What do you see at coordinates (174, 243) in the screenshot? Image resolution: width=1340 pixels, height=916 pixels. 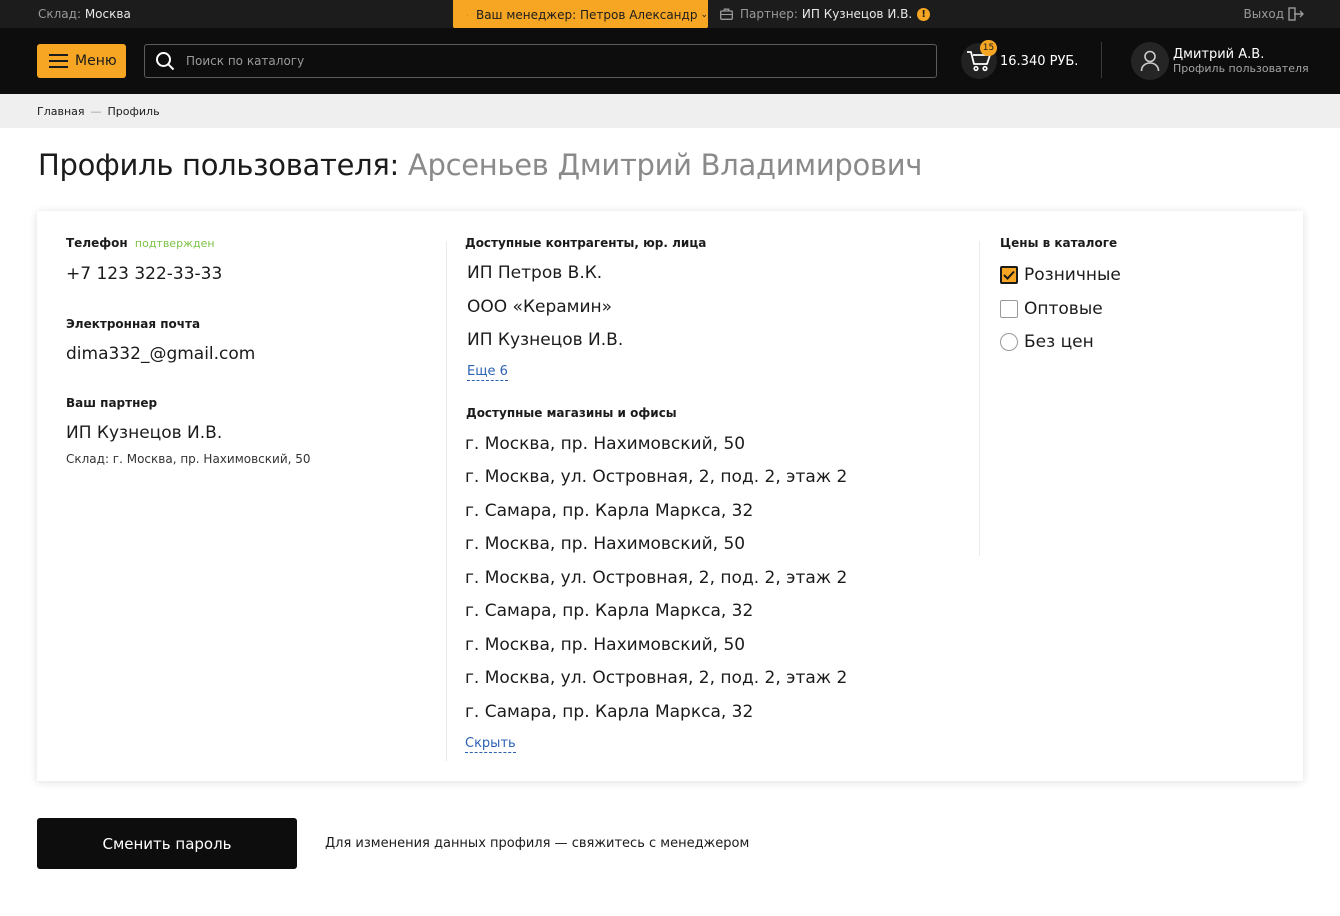 I see `phone-status: подтвержден` at bounding box center [174, 243].